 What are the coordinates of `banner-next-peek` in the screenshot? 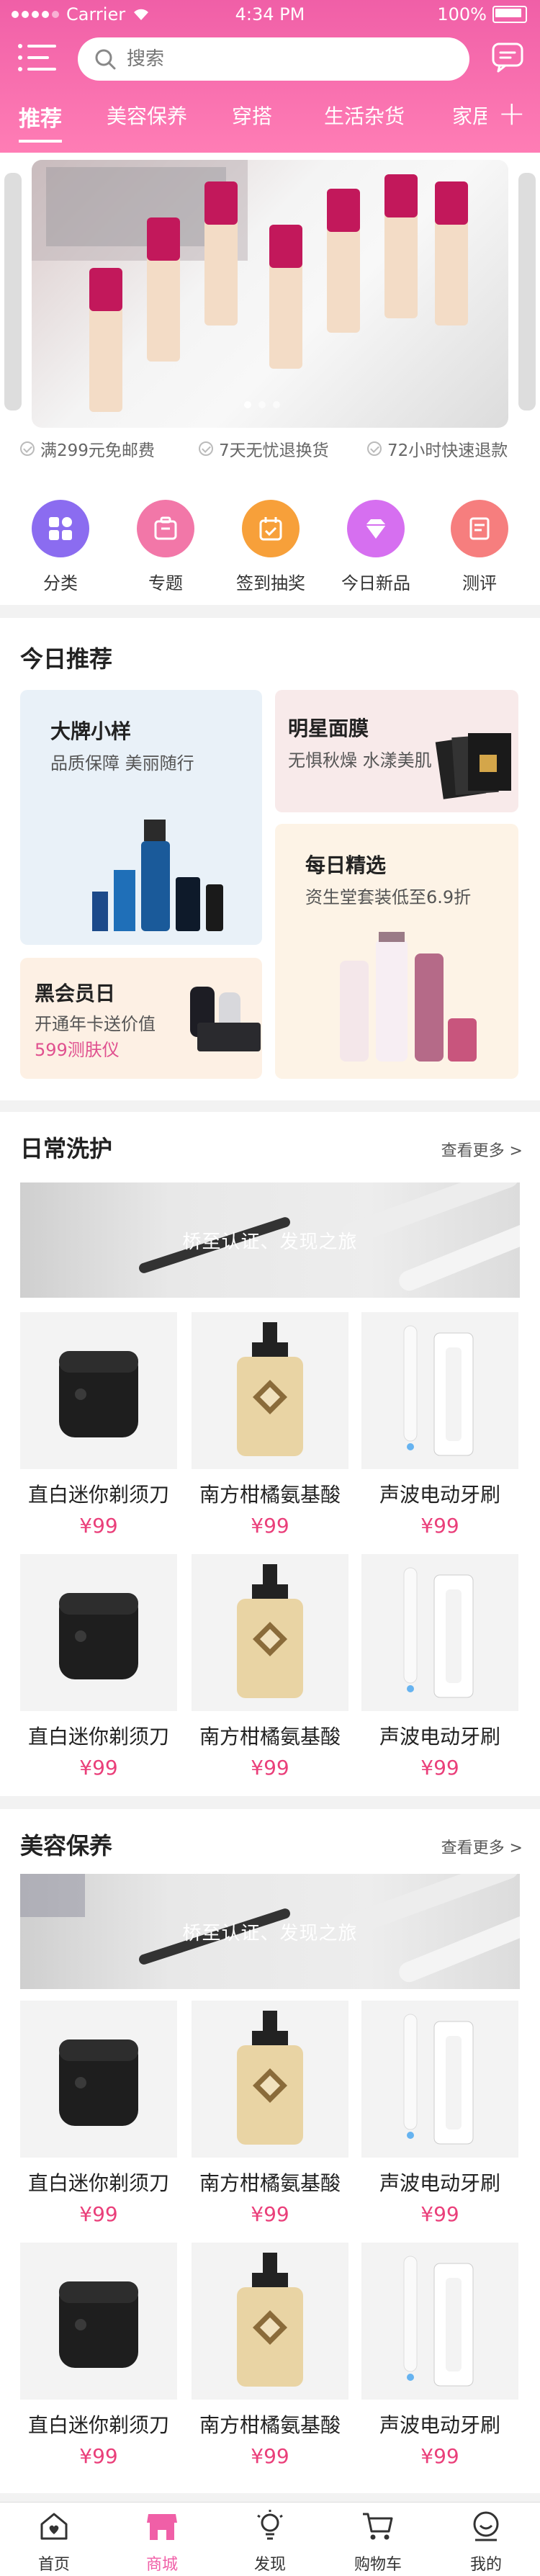 It's located at (527, 291).